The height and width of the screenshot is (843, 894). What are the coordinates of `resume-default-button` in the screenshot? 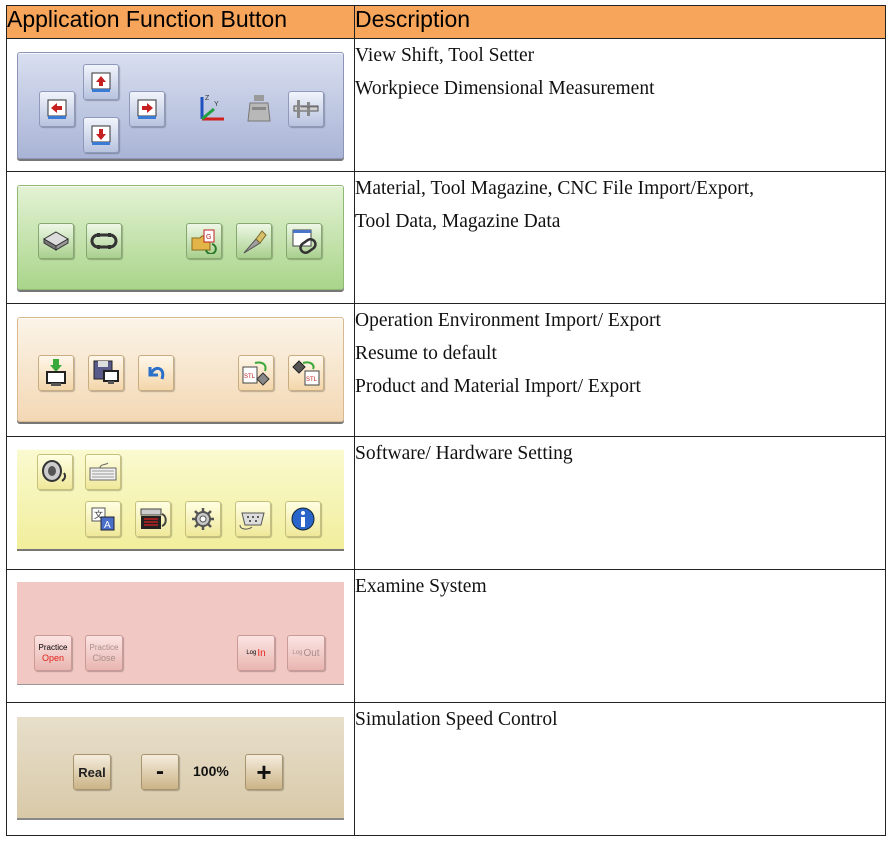 It's located at (156, 373).